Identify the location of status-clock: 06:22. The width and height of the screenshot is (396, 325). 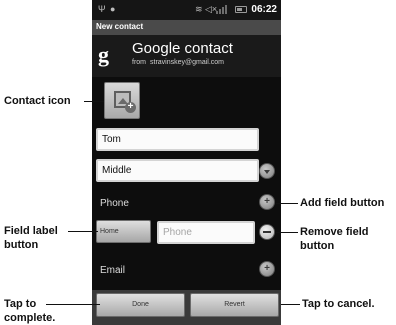
(264, 9).